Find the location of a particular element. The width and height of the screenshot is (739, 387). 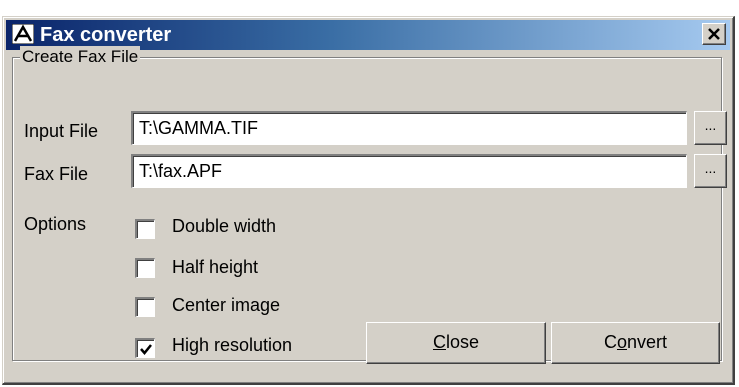

input-file-textbox is located at coordinates (409, 128).